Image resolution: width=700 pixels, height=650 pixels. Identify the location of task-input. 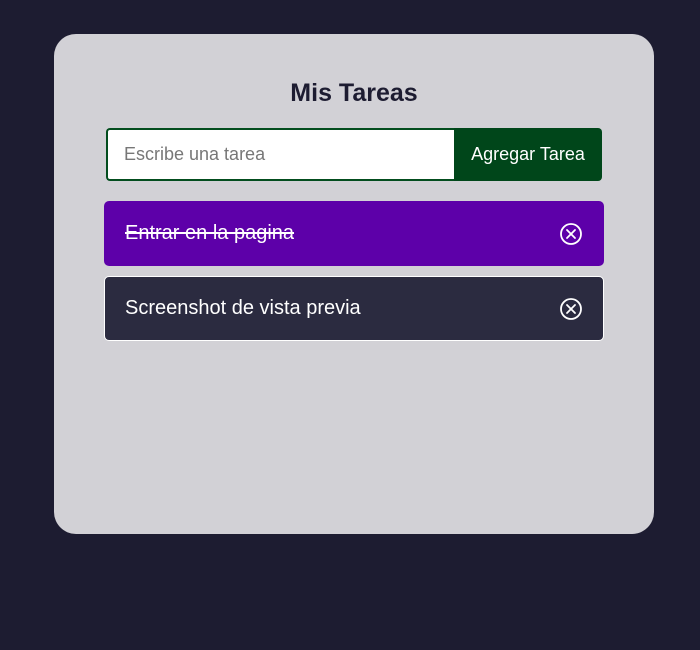
(280, 154).